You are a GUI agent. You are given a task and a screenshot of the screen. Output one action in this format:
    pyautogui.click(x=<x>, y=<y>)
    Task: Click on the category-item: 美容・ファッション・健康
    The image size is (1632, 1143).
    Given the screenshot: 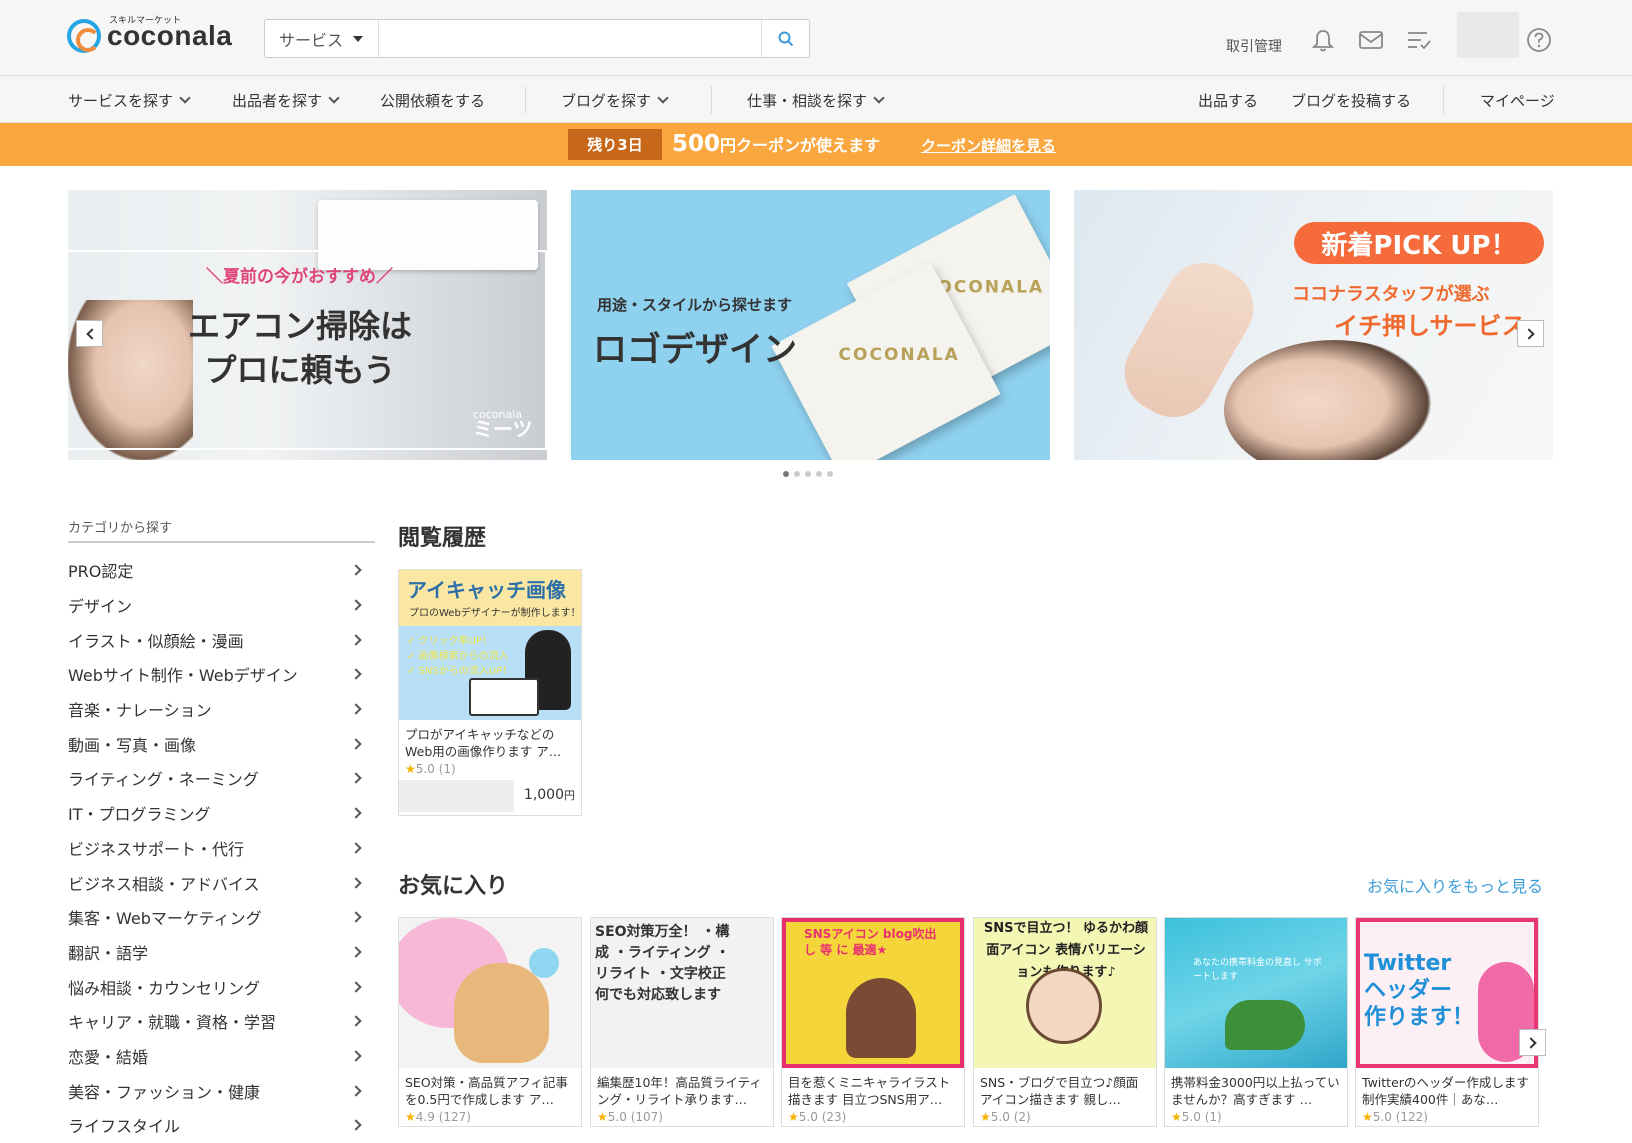 What is the action you would take?
    pyautogui.click(x=218, y=1090)
    